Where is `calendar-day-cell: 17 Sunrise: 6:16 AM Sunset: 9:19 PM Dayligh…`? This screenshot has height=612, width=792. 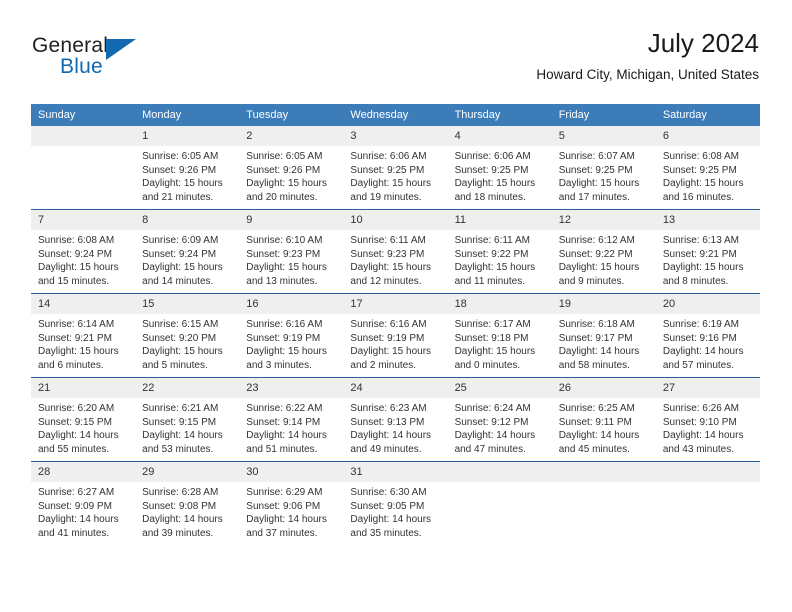
calendar-day-cell: 17 Sunrise: 6:16 AM Sunset: 9:19 PM Dayligh… is located at coordinates (395, 335).